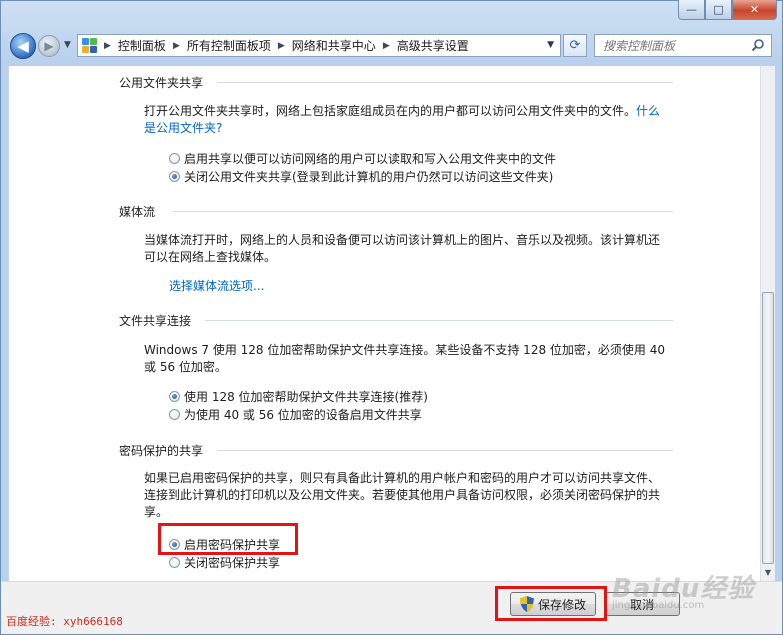  I want to click on section-title: 密码保护的共享, so click(161, 451).